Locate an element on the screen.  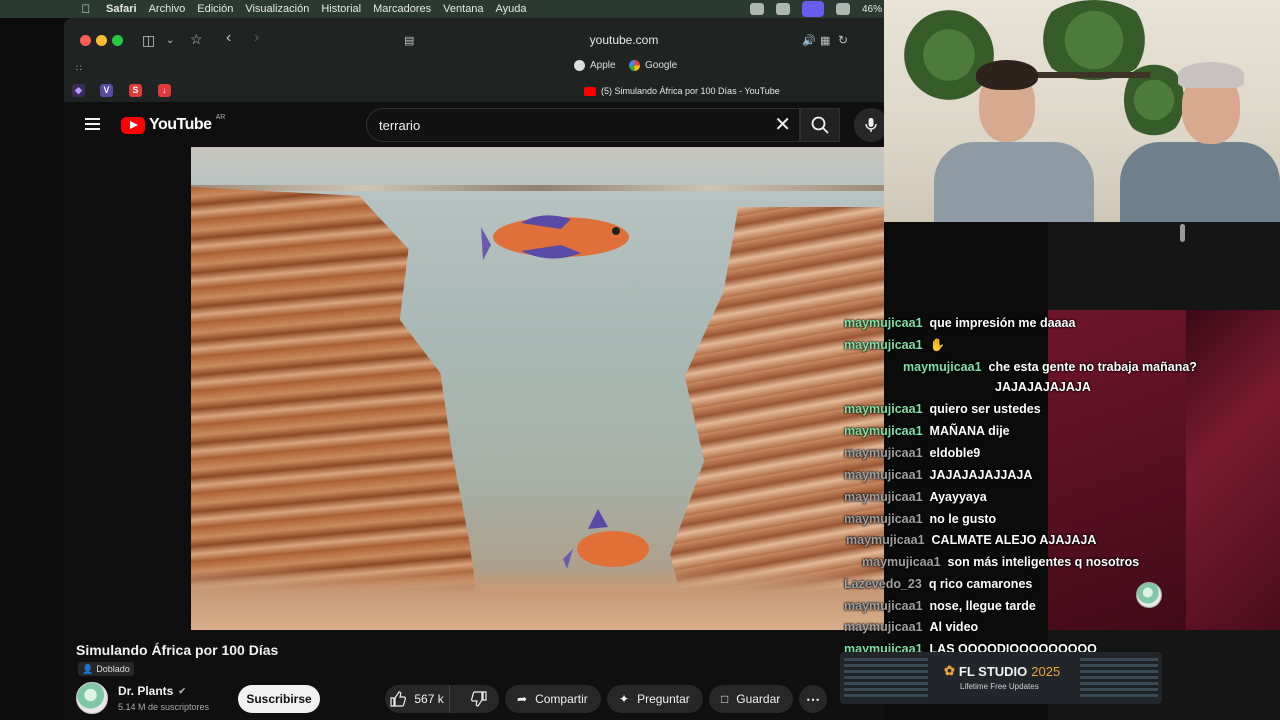
channel-avatar is located at coordinates (92, 698).